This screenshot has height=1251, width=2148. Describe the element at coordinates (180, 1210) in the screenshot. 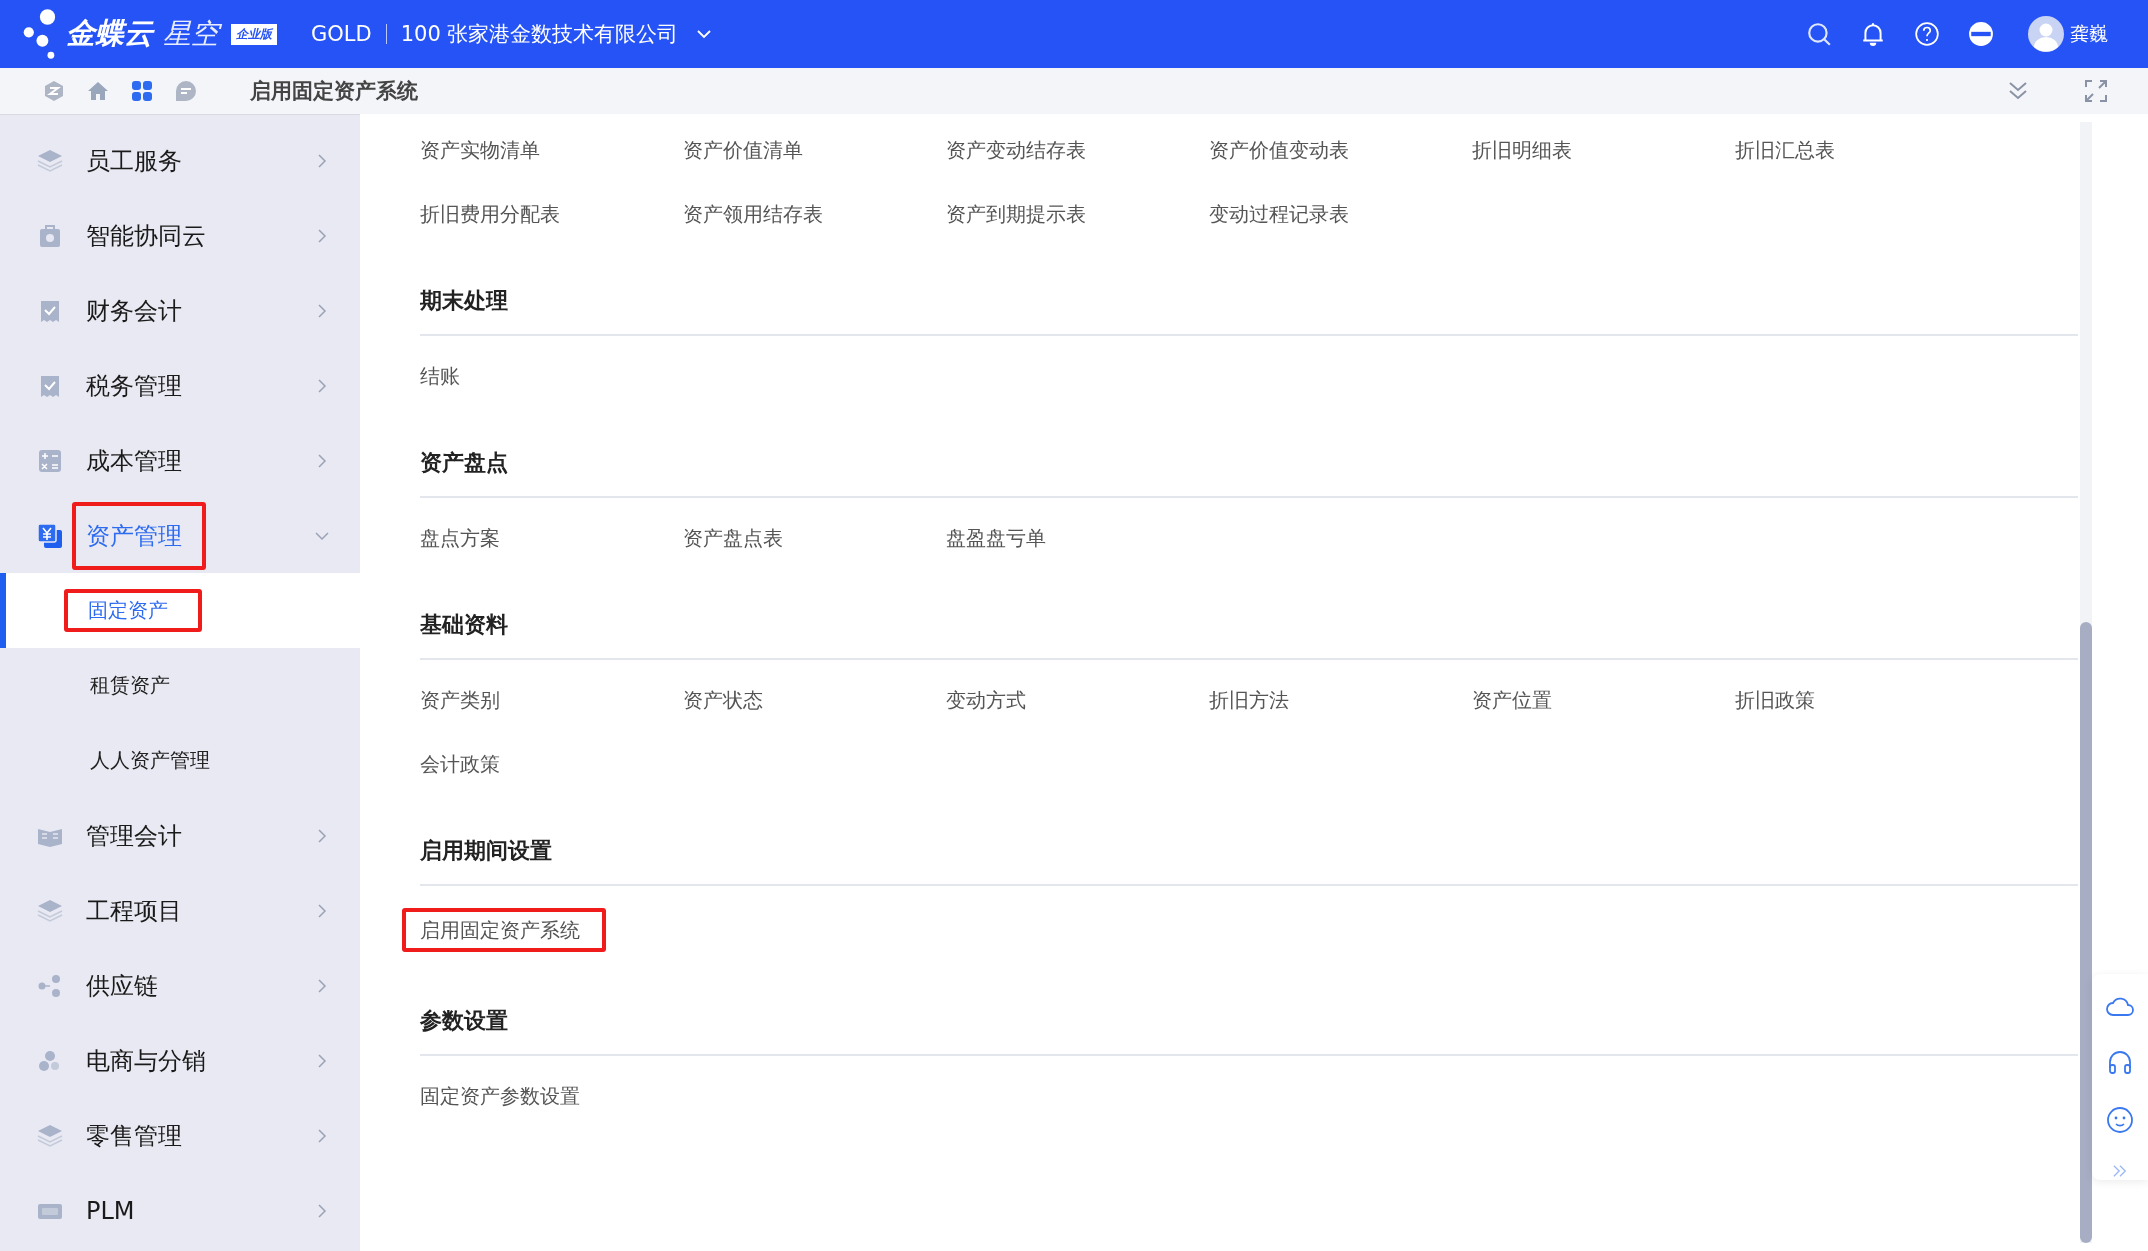

I see `sidebar-item: PLM` at that location.